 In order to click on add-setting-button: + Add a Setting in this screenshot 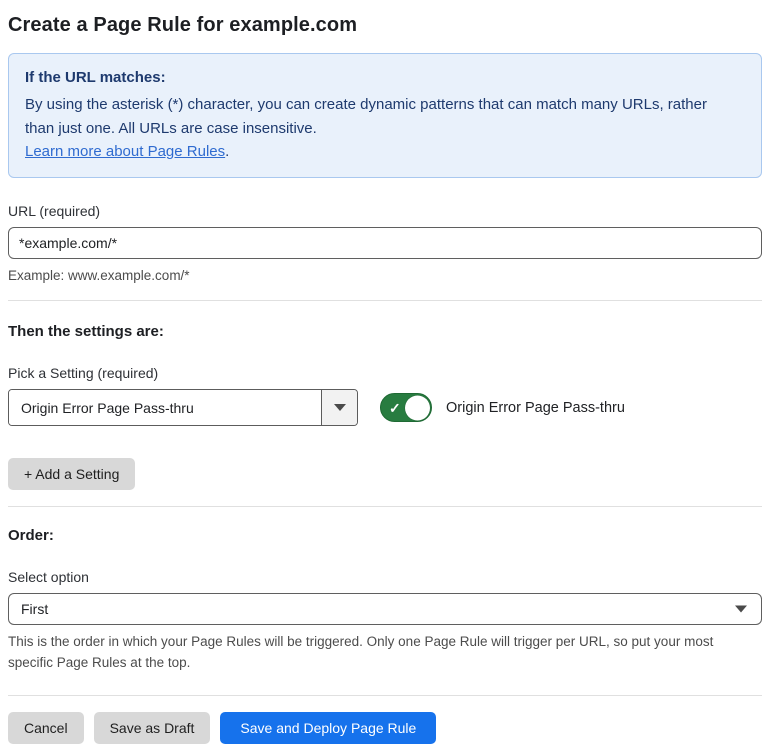, I will do `click(72, 474)`.